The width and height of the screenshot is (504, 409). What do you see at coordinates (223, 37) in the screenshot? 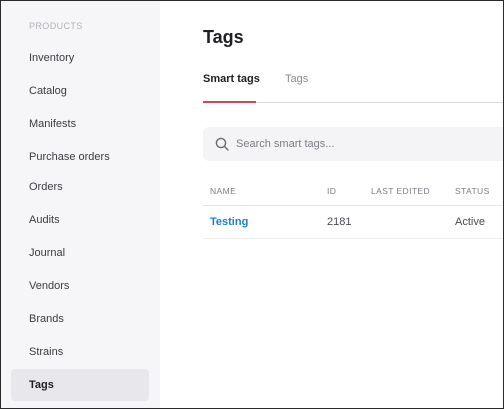
I see `page-title: Tags` at bounding box center [223, 37].